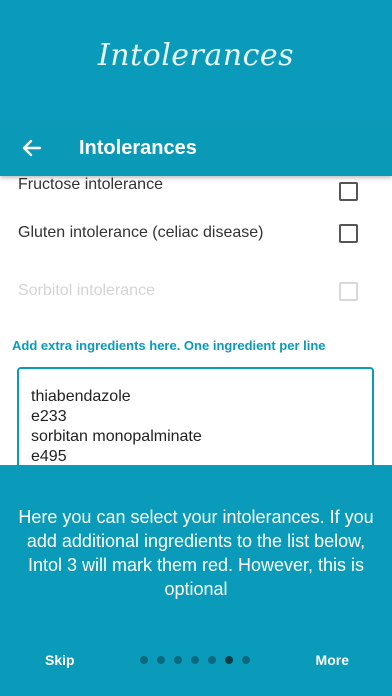  I want to click on arrow-left-icon, so click(32, 148).